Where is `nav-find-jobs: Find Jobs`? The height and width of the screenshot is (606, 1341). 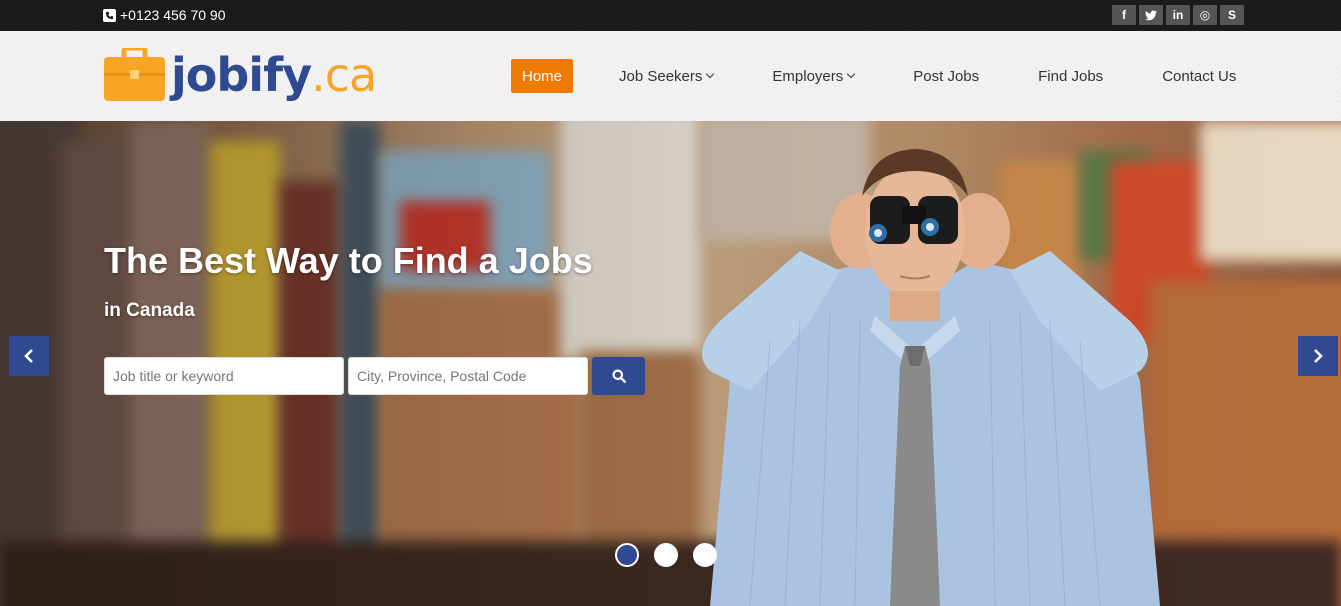
nav-find-jobs: Find Jobs is located at coordinates (1070, 76).